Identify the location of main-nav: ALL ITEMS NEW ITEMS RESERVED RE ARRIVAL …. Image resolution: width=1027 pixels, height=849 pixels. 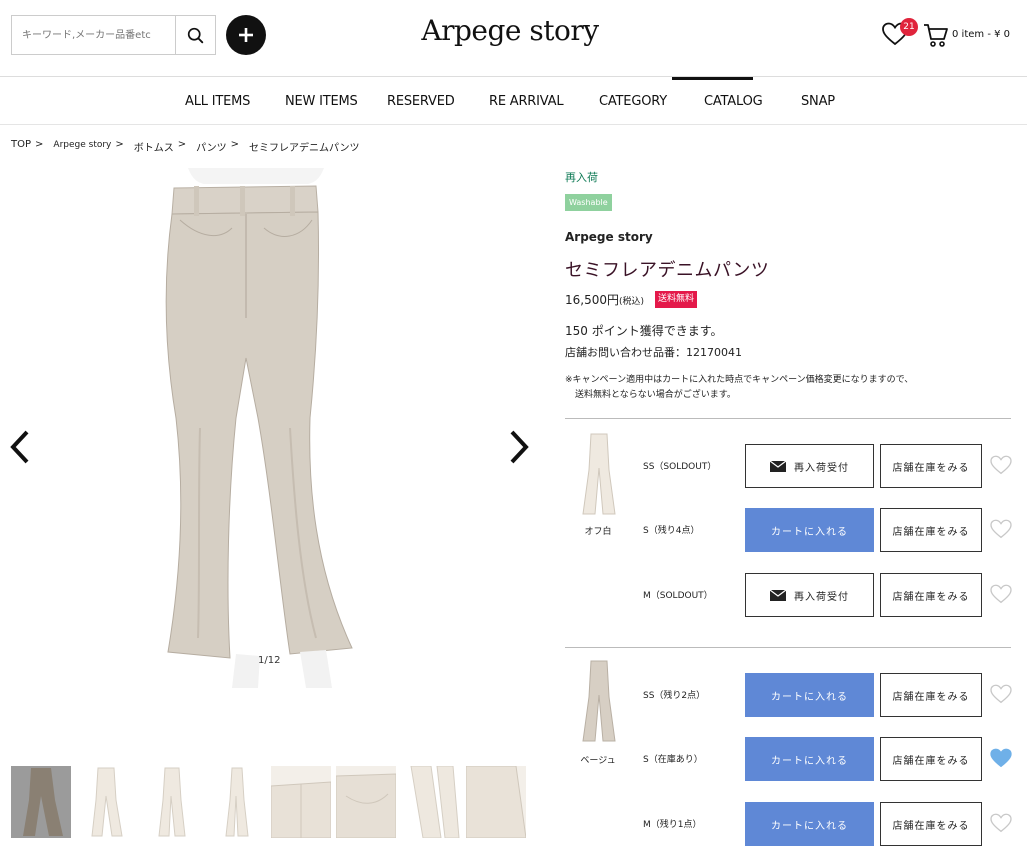
(513, 101).